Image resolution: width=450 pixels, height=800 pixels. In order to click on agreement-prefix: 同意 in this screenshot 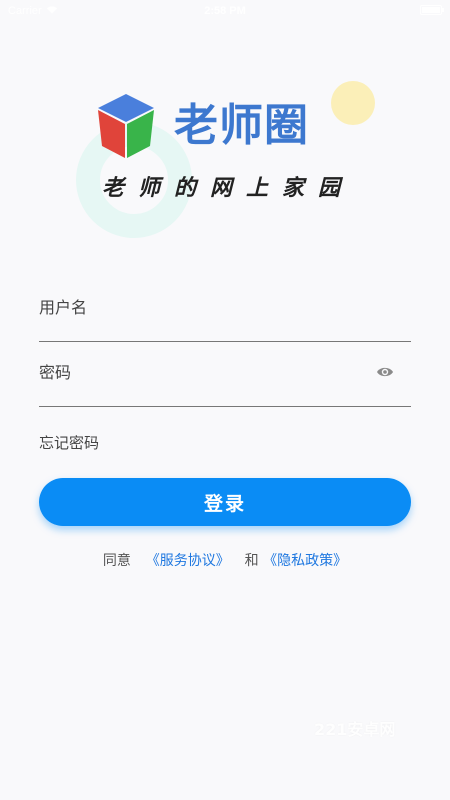, I will do `click(116, 561)`.